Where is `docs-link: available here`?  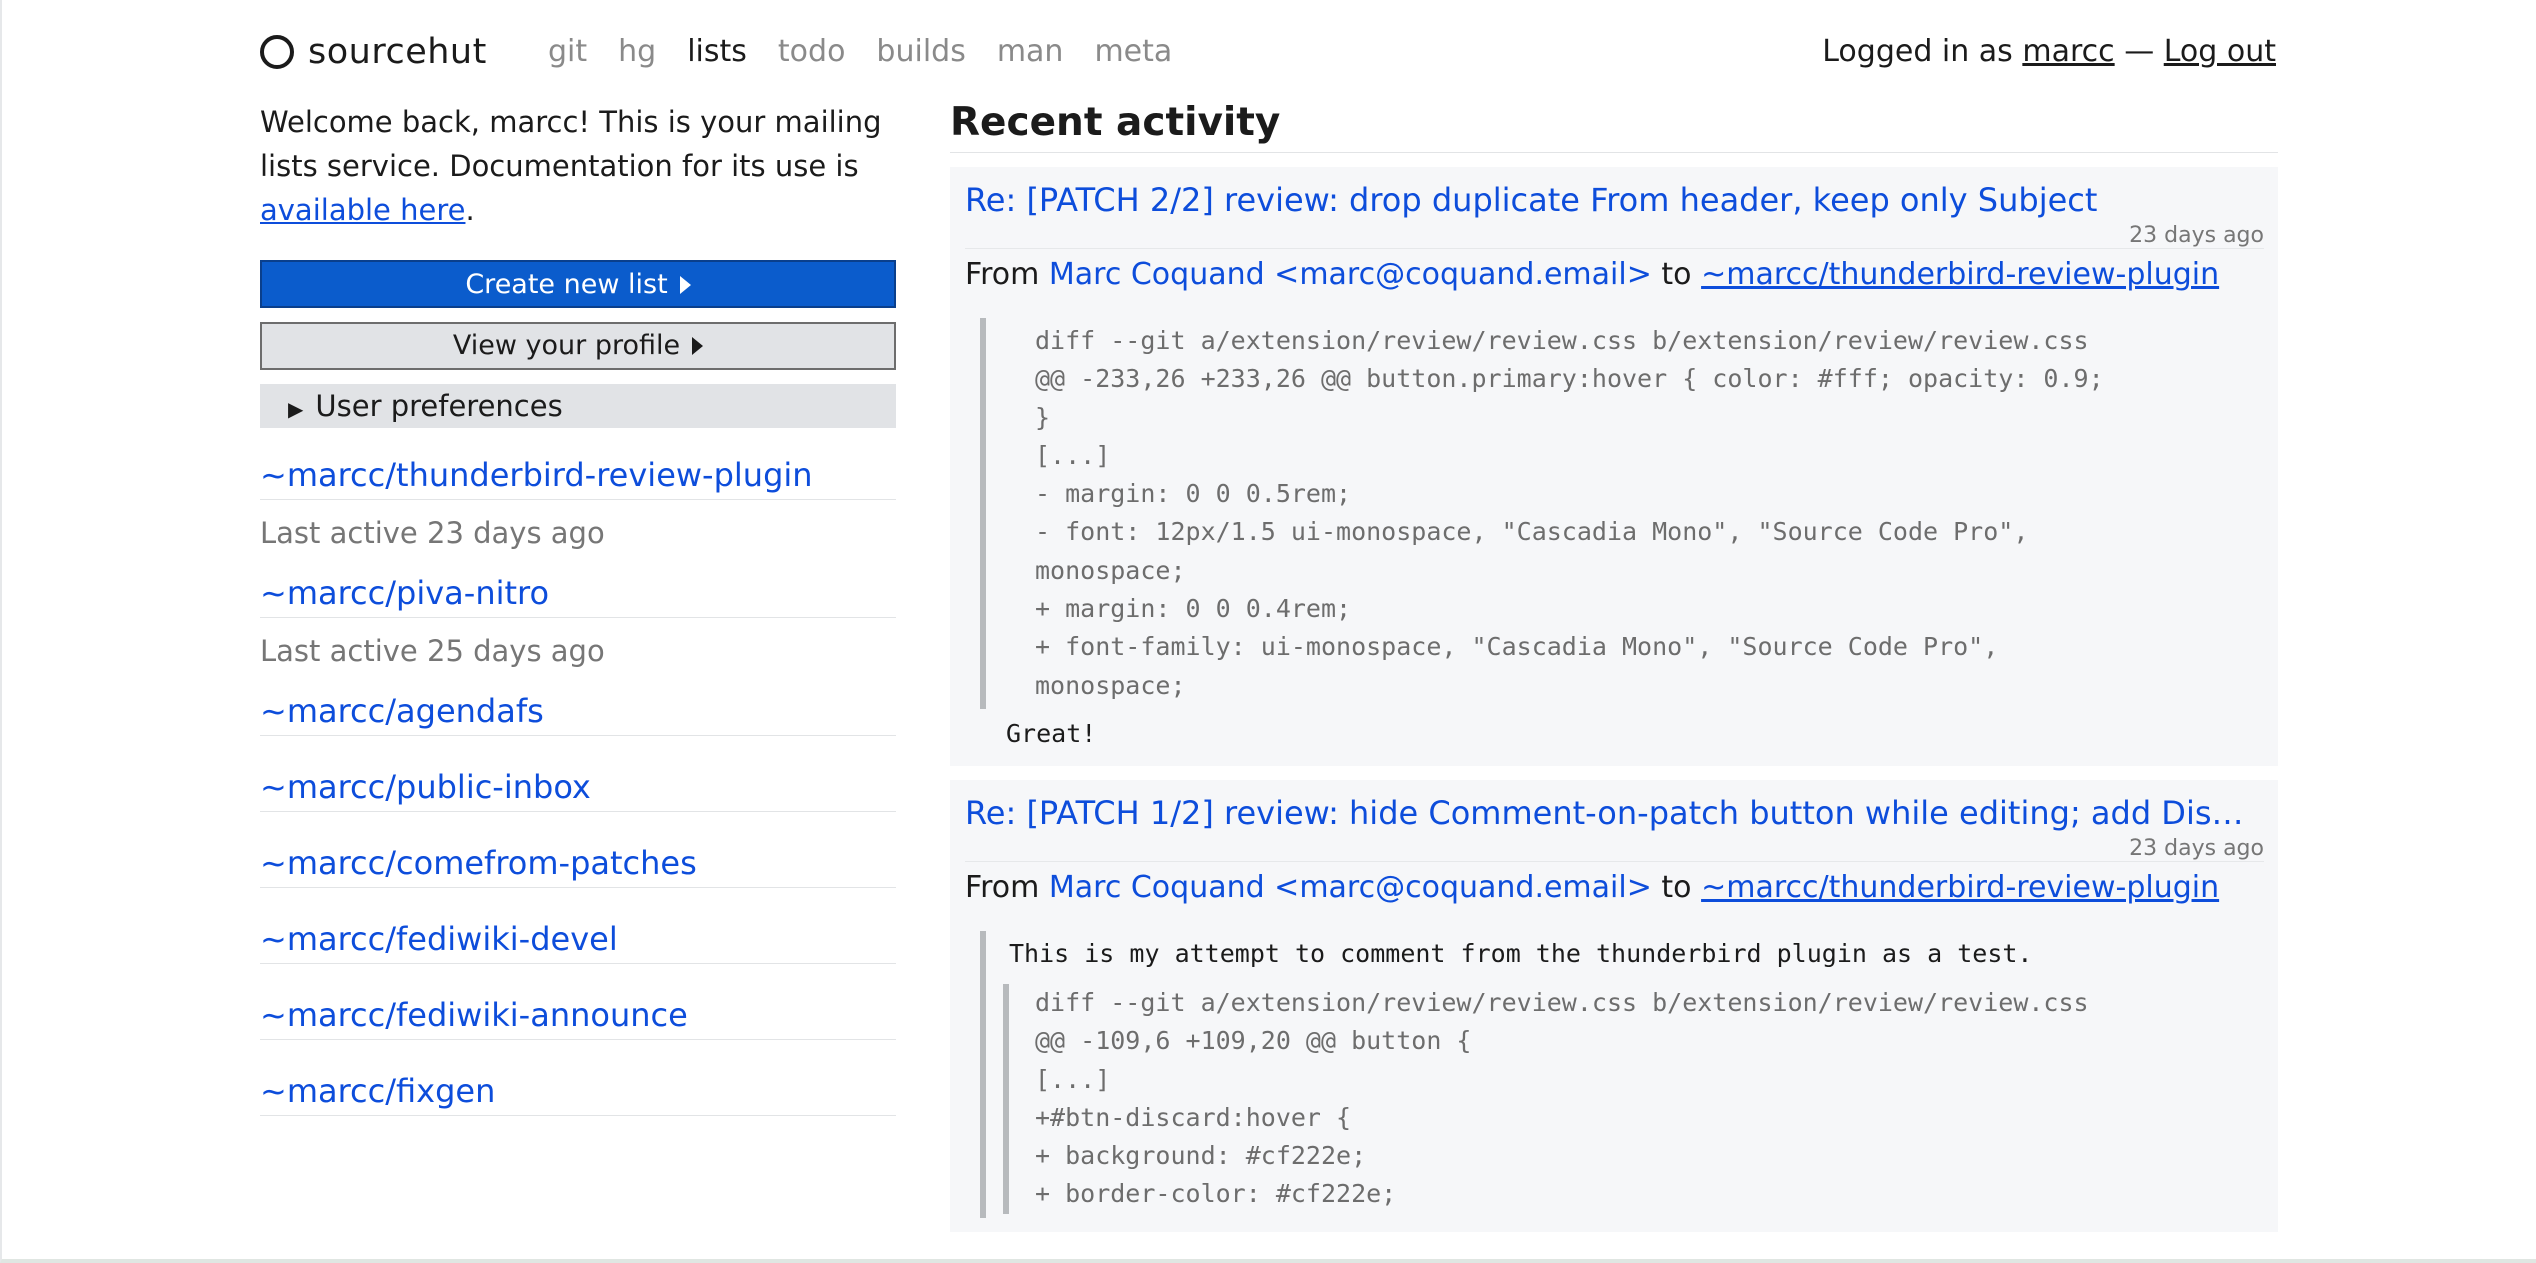 docs-link: available here is located at coordinates (362, 210).